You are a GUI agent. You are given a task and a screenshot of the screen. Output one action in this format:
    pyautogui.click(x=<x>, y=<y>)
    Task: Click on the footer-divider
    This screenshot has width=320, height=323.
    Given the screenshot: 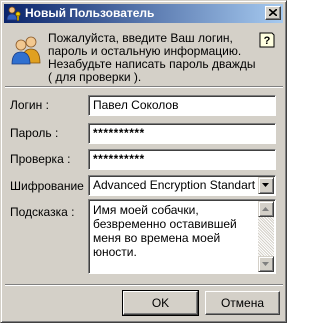 What is the action you would take?
    pyautogui.click(x=144, y=285)
    